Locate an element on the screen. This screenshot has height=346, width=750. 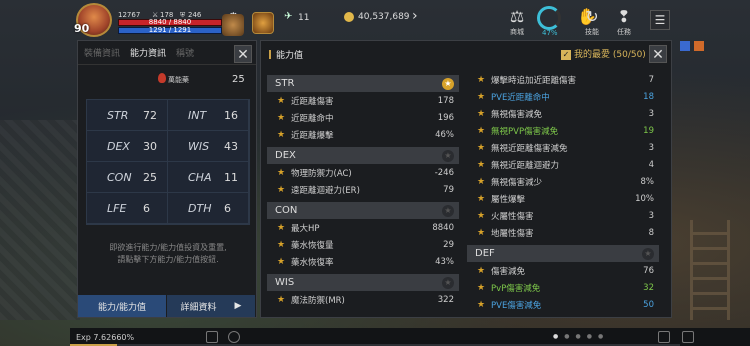
section-header-def: DEF ★ is located at coordinates (563, 253).